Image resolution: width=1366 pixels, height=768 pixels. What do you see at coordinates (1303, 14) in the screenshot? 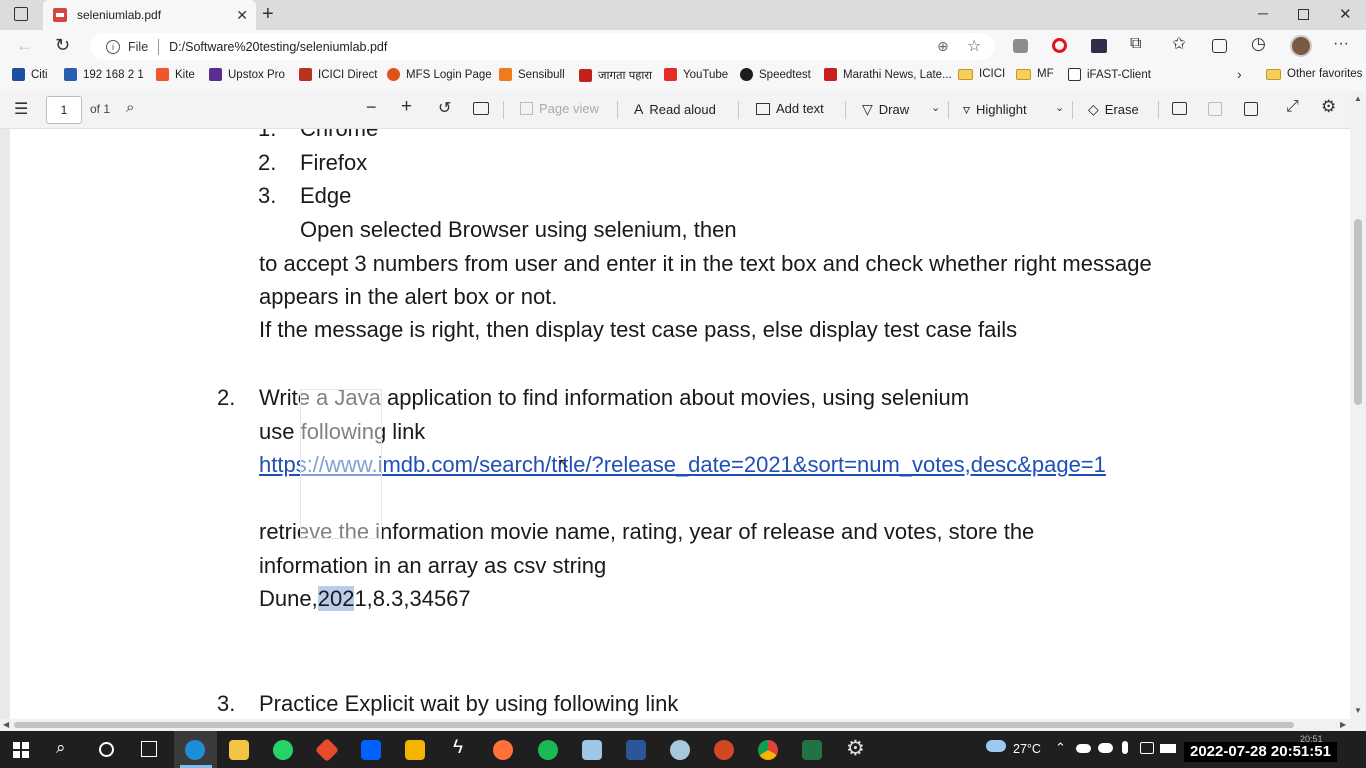
I see `maximize-icon` at bounding box center [1303, 14].